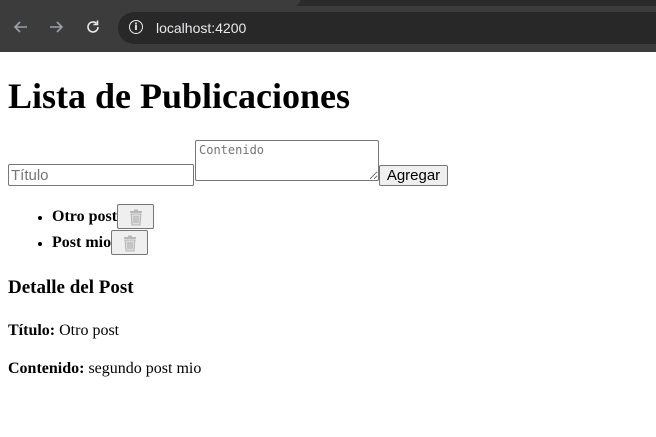  Describe the element at coordinates (93, 27) in the screenshot. I see `reload-icon` at that location.